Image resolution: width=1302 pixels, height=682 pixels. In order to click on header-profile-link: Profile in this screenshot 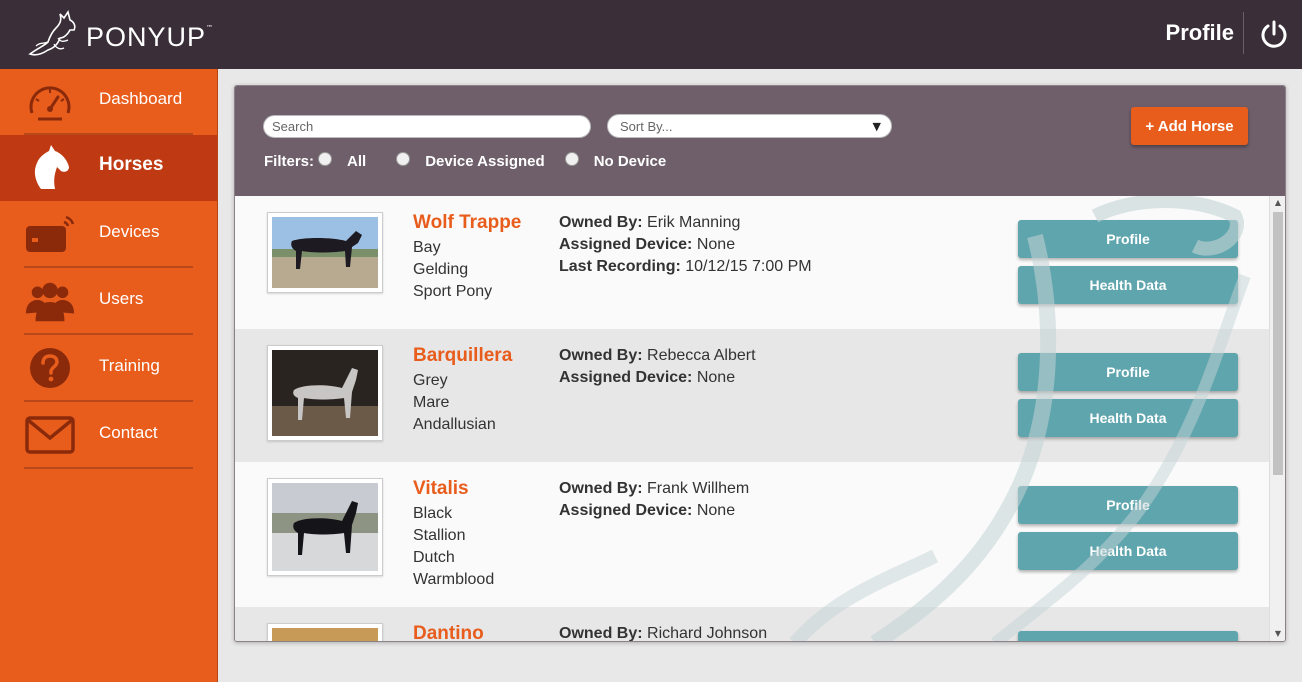, I will do `click(1200, 33)`.